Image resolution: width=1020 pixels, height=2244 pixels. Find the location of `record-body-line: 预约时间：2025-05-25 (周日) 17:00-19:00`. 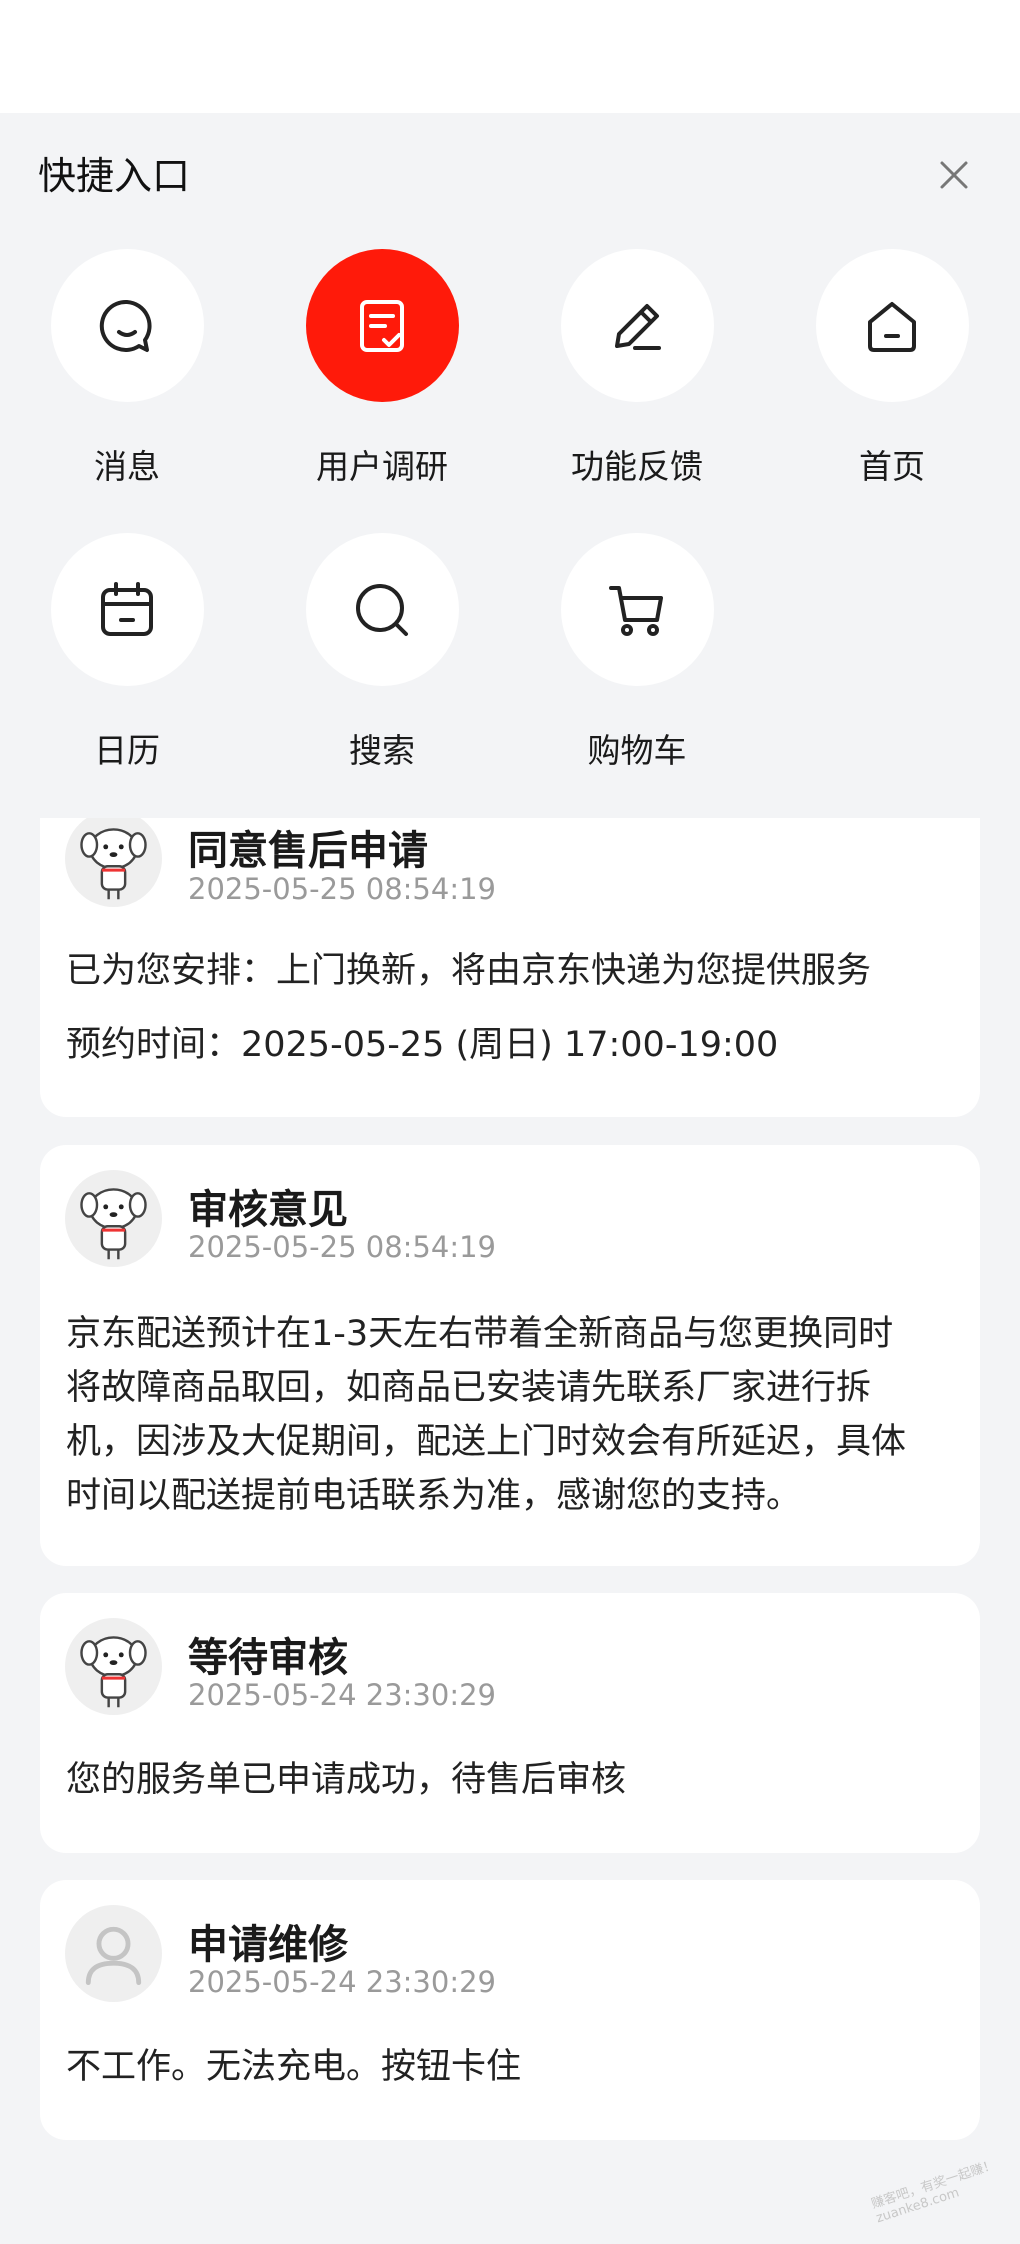

record-body-line: 预约时间：2025-05-25 (周日) 17:00-19:00 is located at coordinates (422, 1045).